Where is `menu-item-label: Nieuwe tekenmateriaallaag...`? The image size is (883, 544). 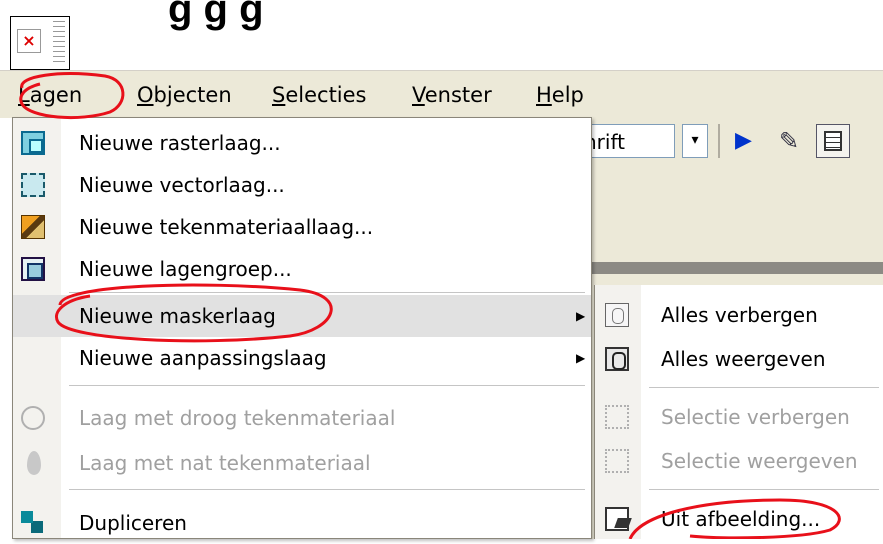
menu-item-label: Nieuwe tekenmateriaallaag... is located at coordinates (226, 227).